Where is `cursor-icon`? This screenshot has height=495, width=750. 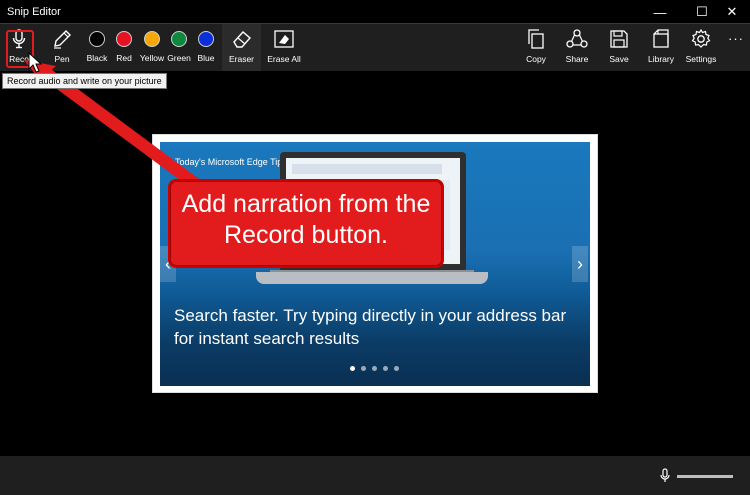
cursor-icon is located at coordinates (35, 62).